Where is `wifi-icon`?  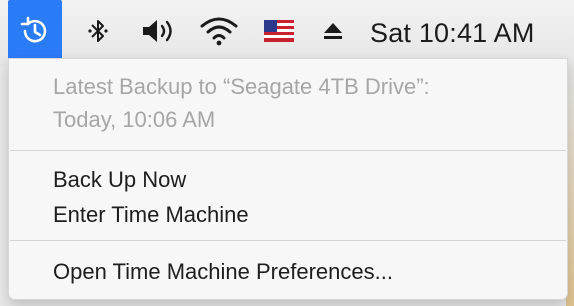
wifi-icon is located at coordinates (219, 33).